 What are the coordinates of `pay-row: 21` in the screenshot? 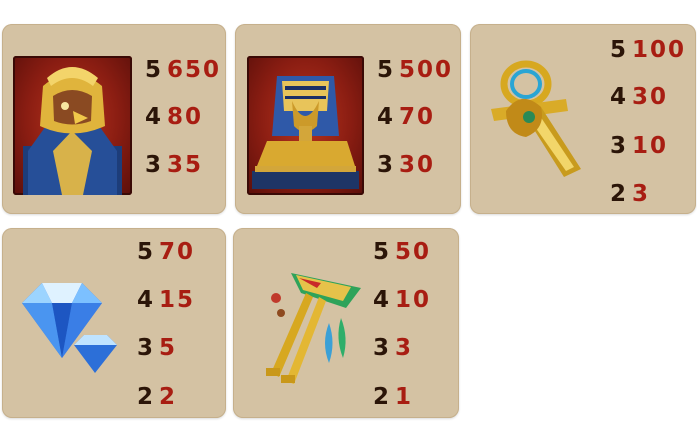 It's located at (393, 397).